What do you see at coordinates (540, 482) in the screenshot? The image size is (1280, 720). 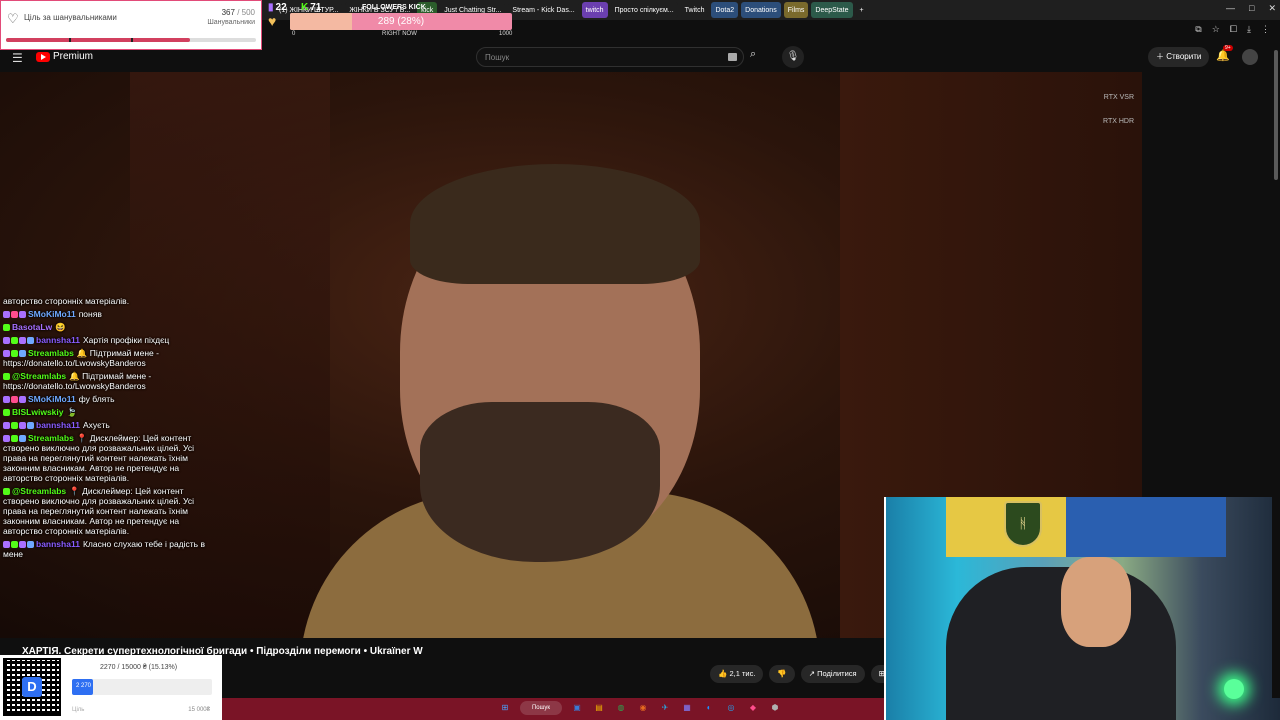 I see `video-person-beard` at bounding box center [540, 482].